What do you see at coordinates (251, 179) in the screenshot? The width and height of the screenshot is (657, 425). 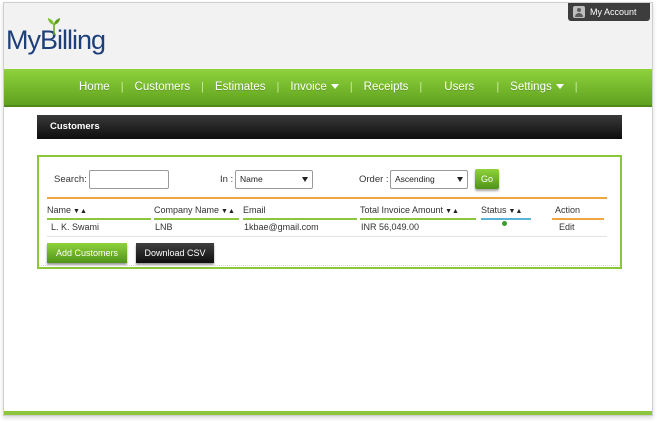 I see `in-select-value: Name` at bounding box center [251, 179].